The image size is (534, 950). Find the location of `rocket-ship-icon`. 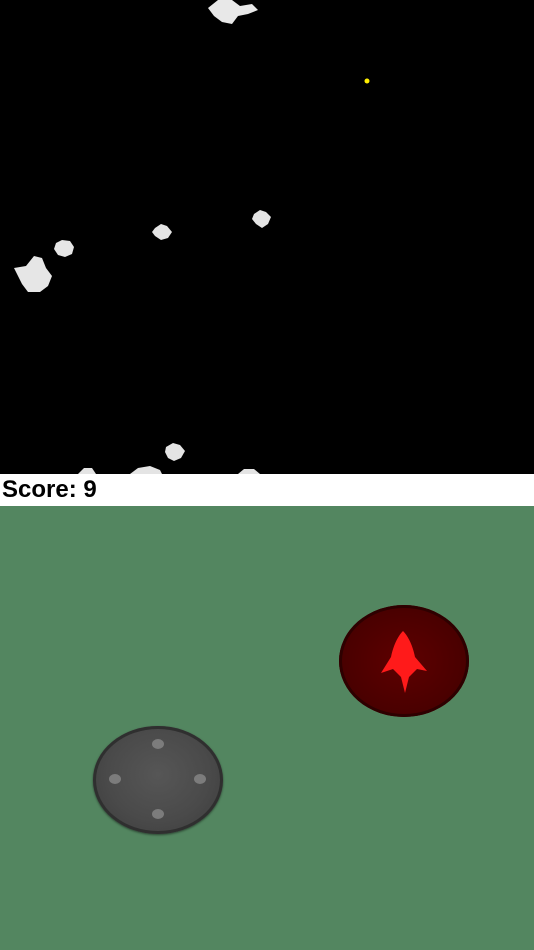

rocket-ship-icon is located at coordinates (404, 662).